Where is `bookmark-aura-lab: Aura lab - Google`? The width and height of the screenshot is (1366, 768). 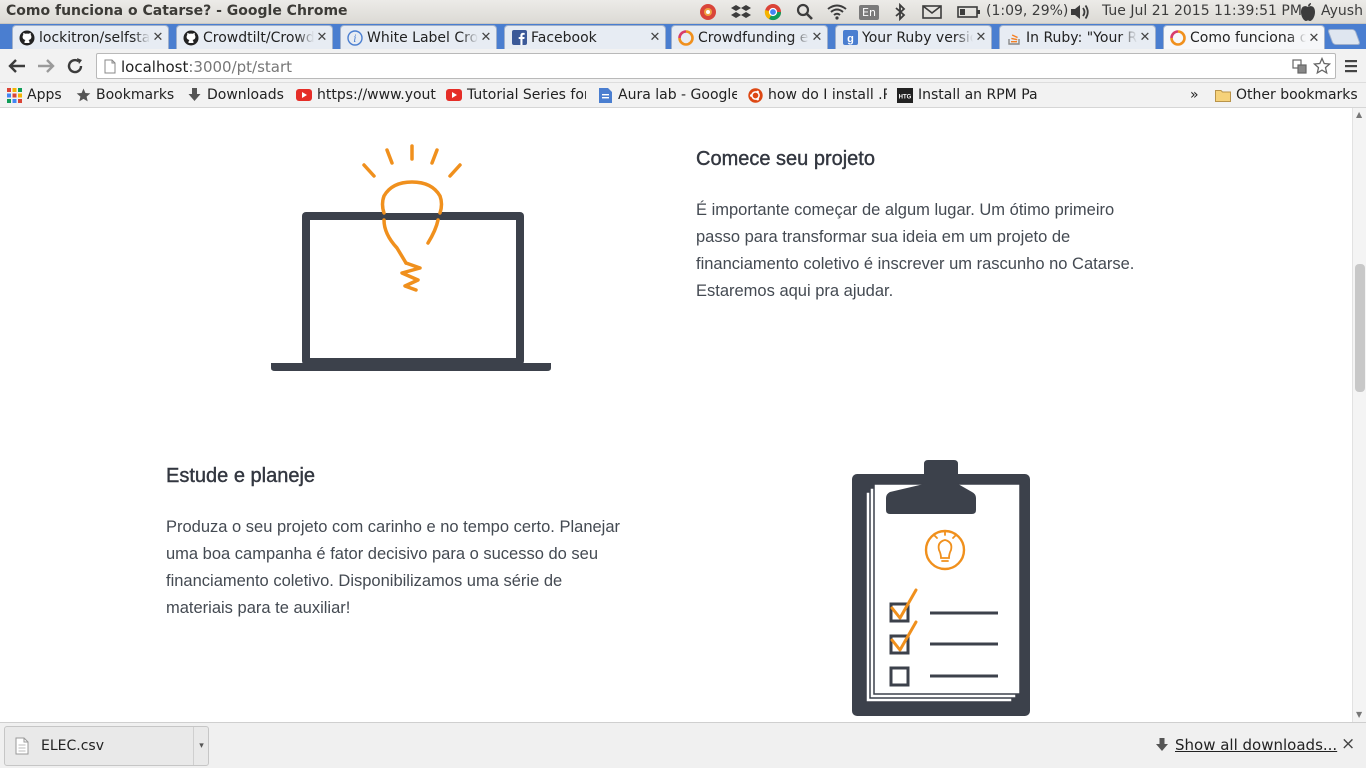 bookmark-aura-lab: Aura lab - Google is located at coordinates (667, 95).